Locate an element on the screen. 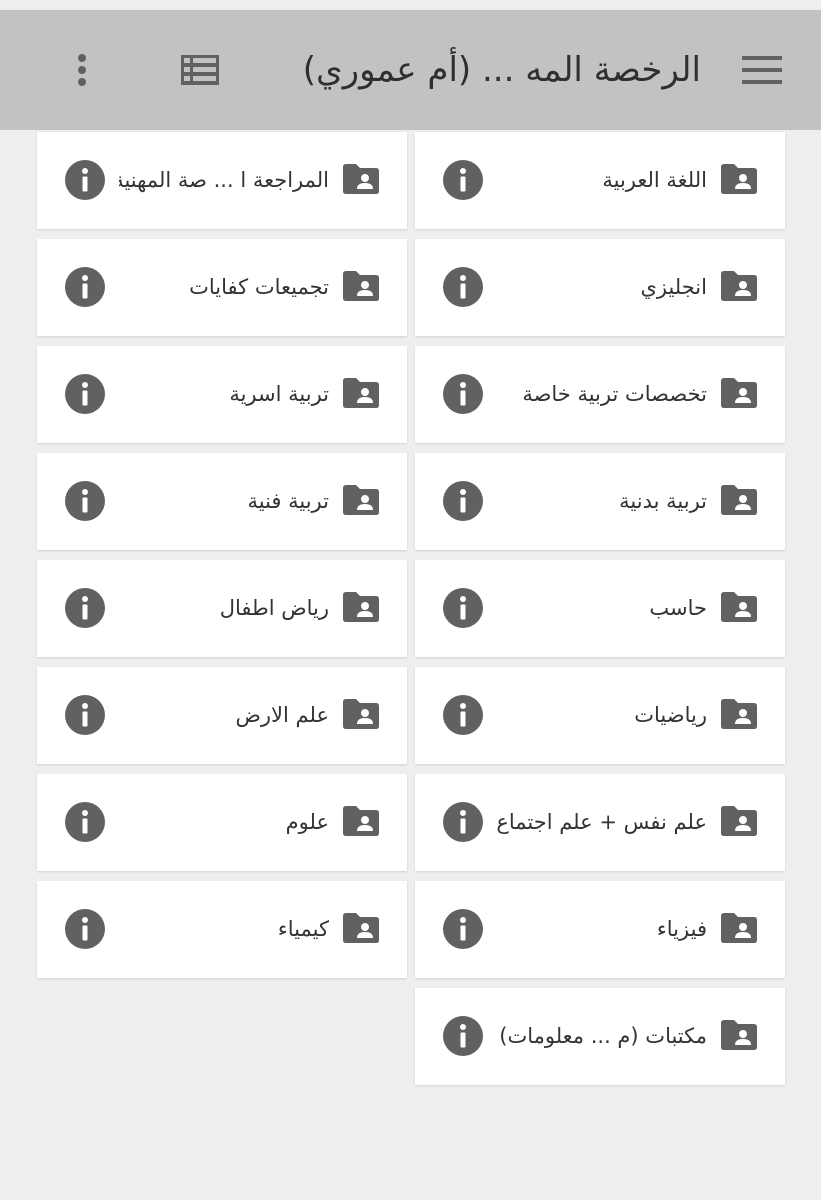  folder-card: رياض اطفال is located at coordinates (222, 608).